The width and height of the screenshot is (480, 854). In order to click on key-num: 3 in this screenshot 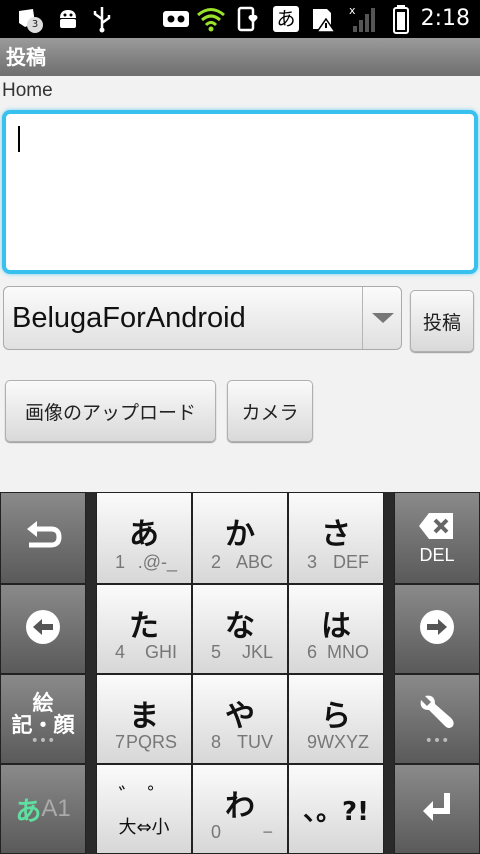, I will do `click(312, 562)`.